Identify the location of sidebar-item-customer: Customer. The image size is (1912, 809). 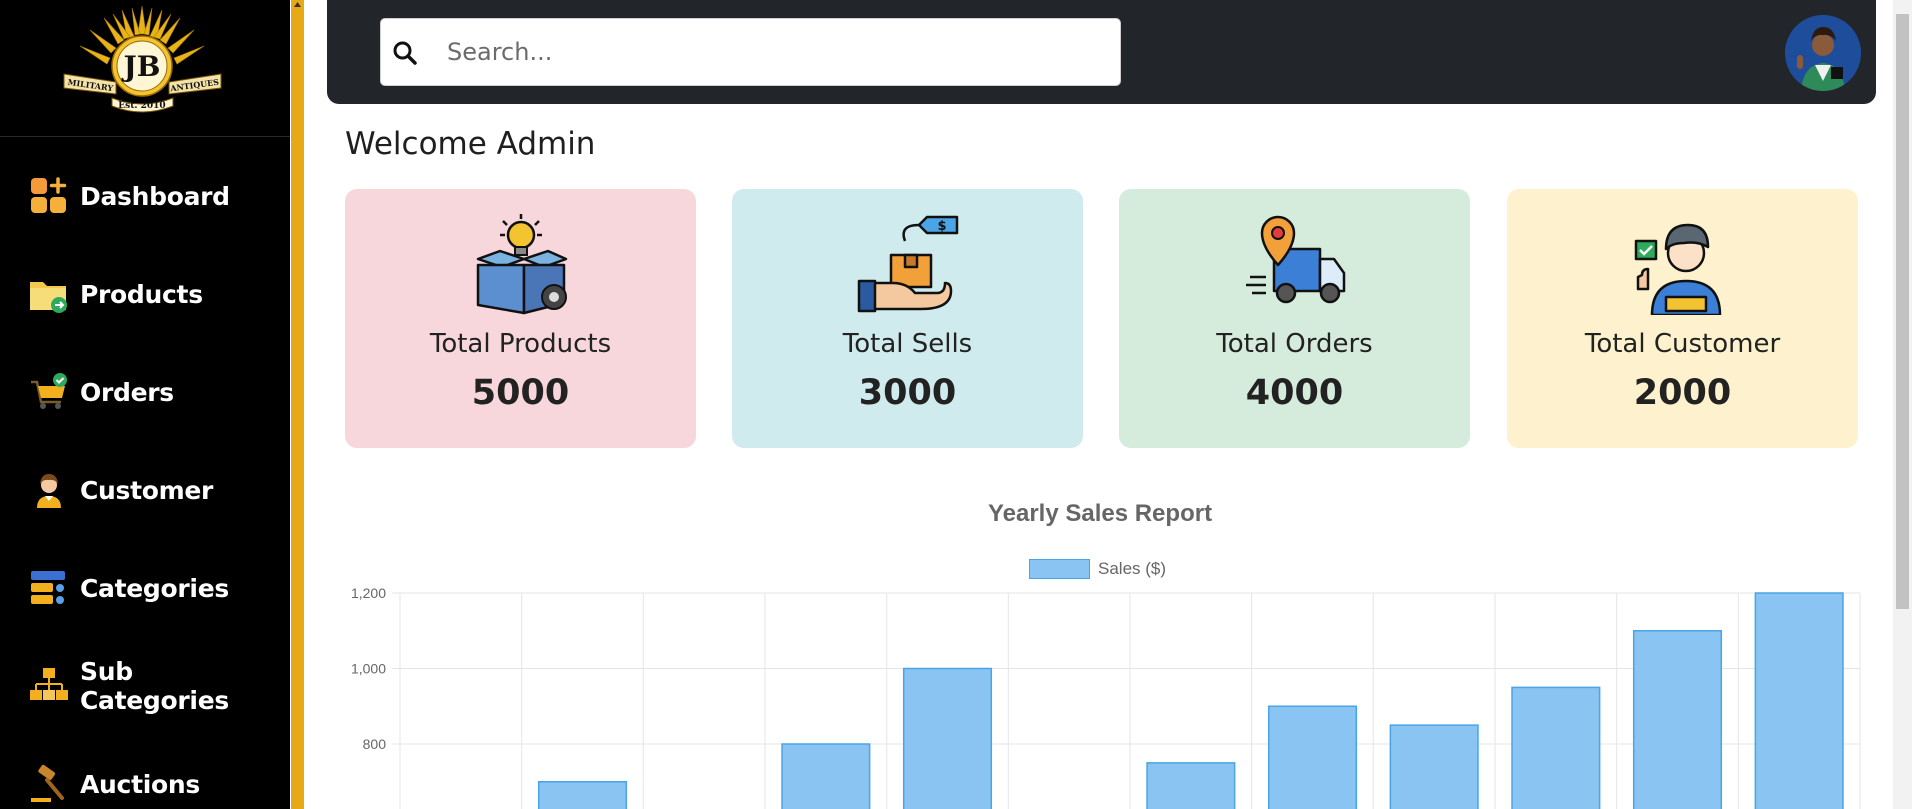
(145, 490).